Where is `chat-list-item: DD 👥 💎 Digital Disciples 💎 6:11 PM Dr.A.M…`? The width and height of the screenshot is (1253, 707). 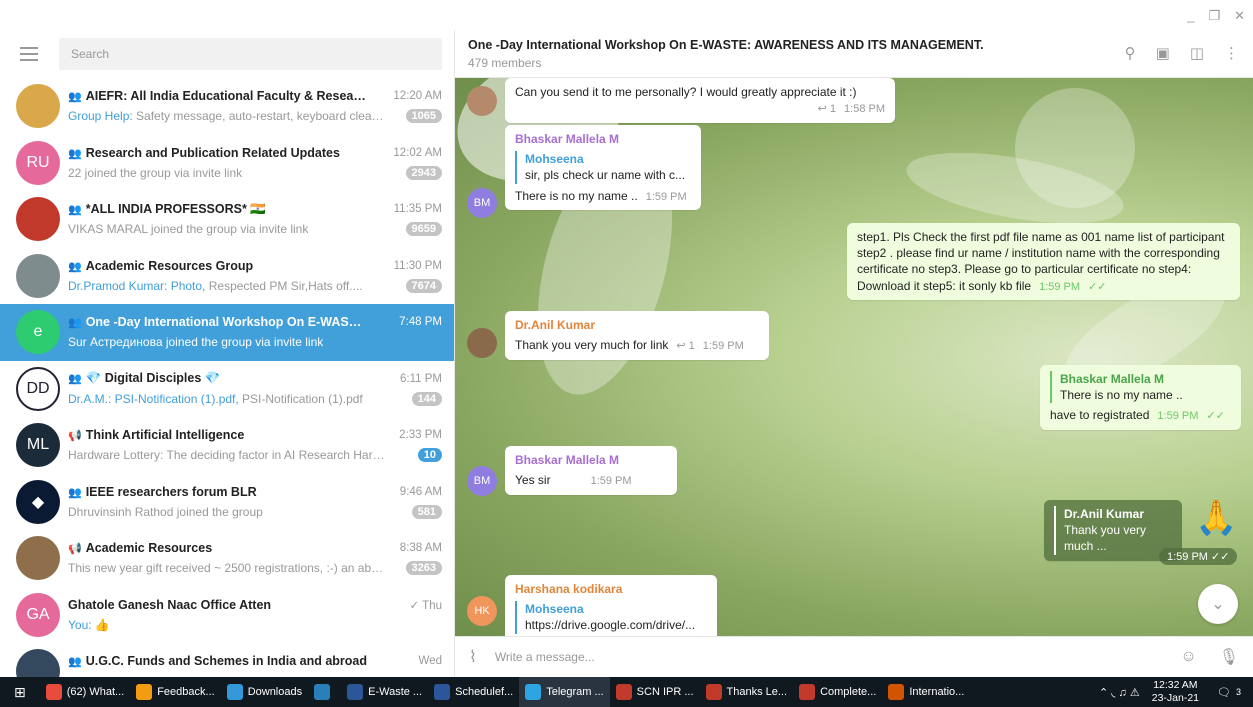 chat-list-item: DD 👥 💎 Digital Disciples 💎 6:11 PM Dr.A.M… is located at coordinates (227, 389).